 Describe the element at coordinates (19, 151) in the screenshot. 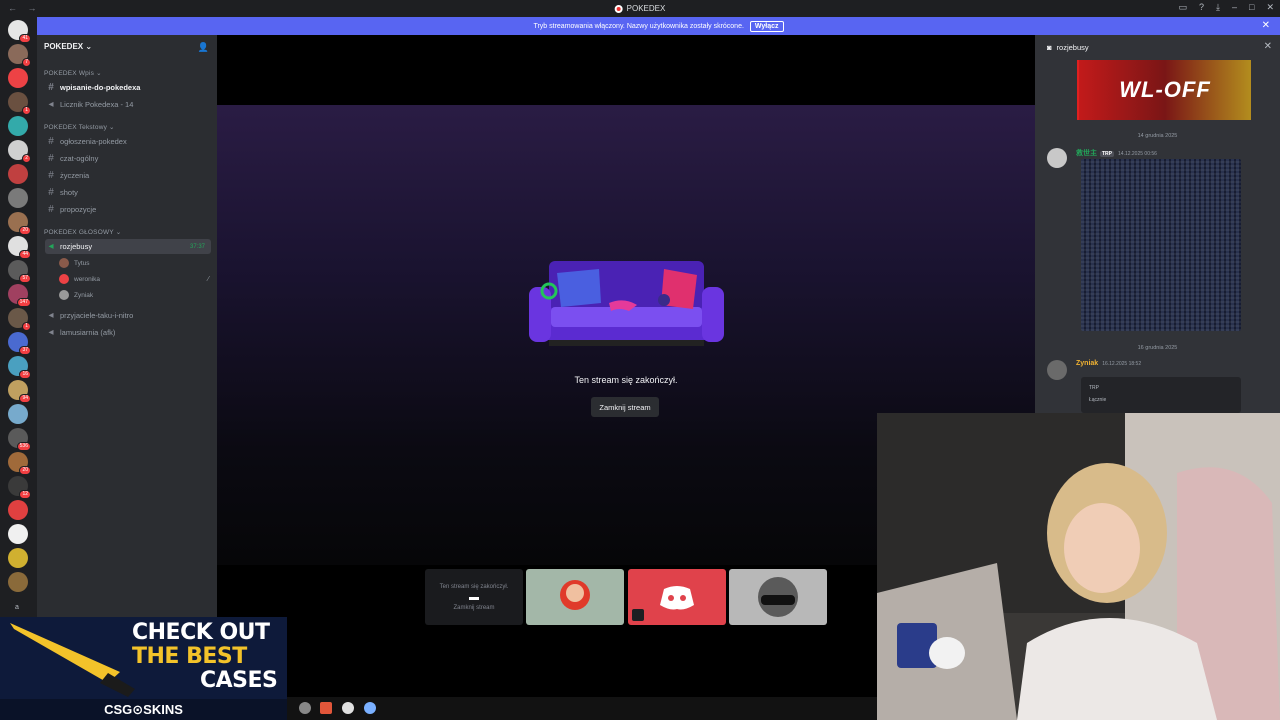

I see `server-icon: 2` at that location.